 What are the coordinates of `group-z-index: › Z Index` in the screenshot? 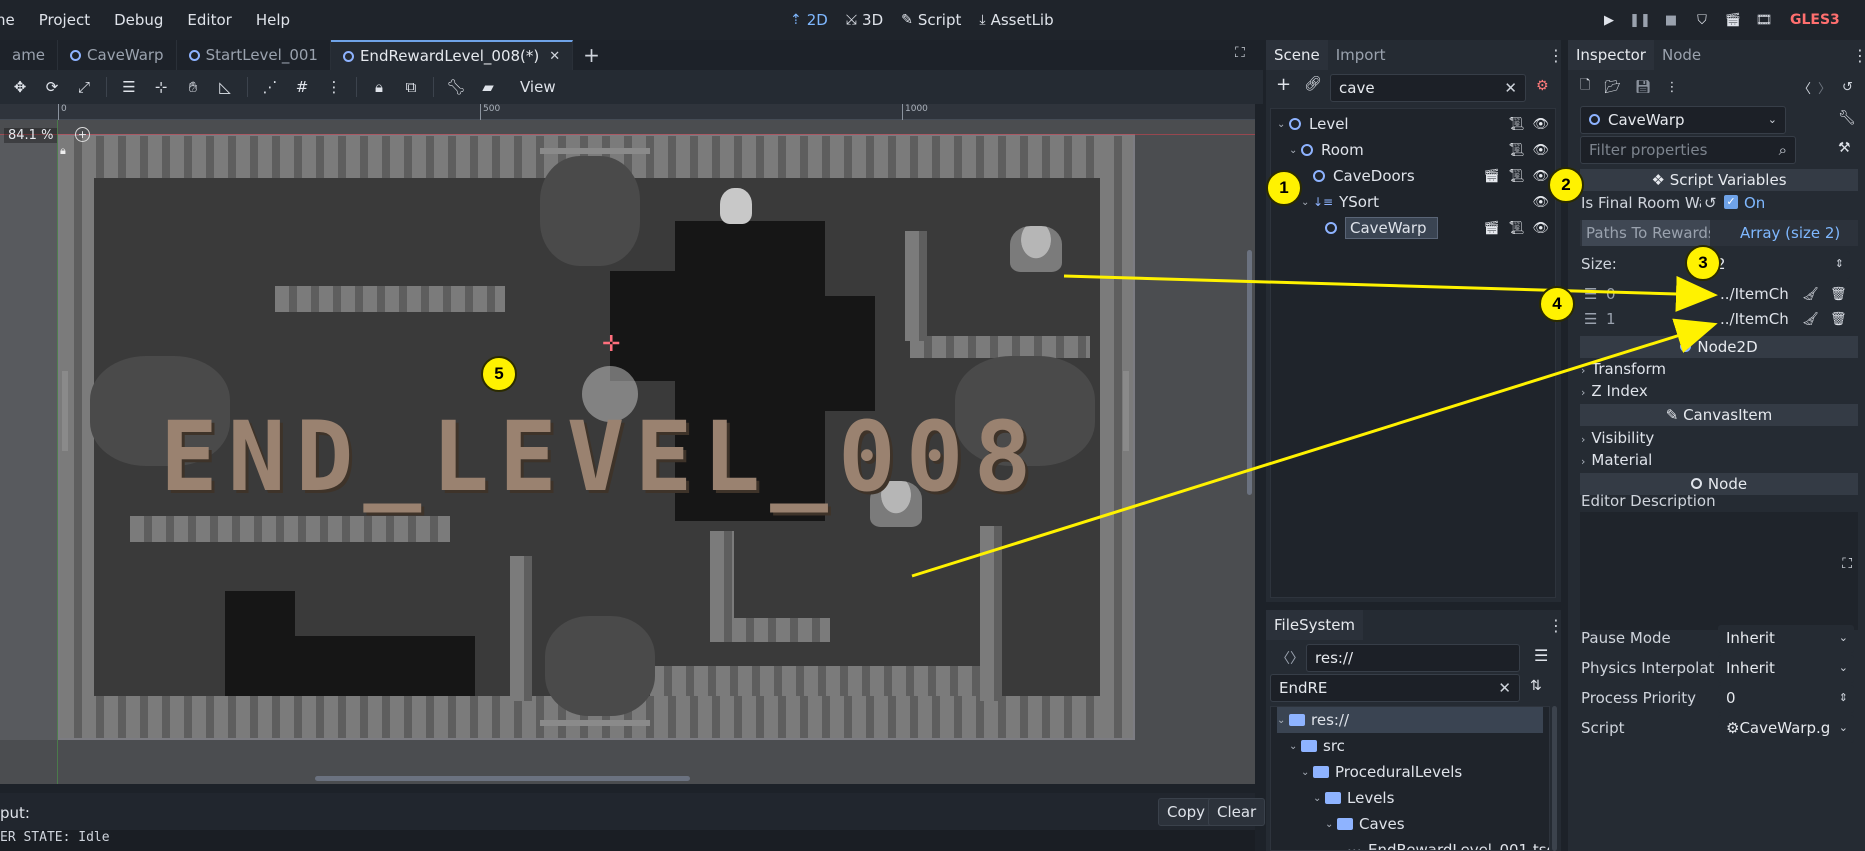 It's located at (1614, 391).